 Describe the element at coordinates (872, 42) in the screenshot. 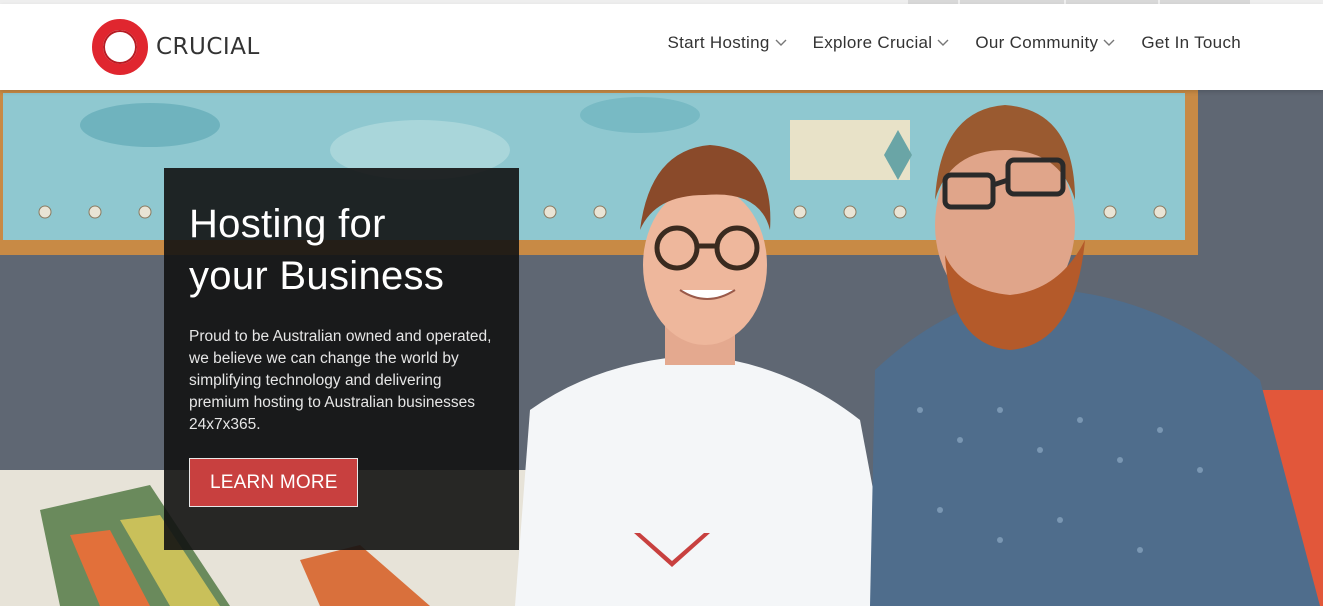

I see `nav-item-label: Explore Crucial` at that location.